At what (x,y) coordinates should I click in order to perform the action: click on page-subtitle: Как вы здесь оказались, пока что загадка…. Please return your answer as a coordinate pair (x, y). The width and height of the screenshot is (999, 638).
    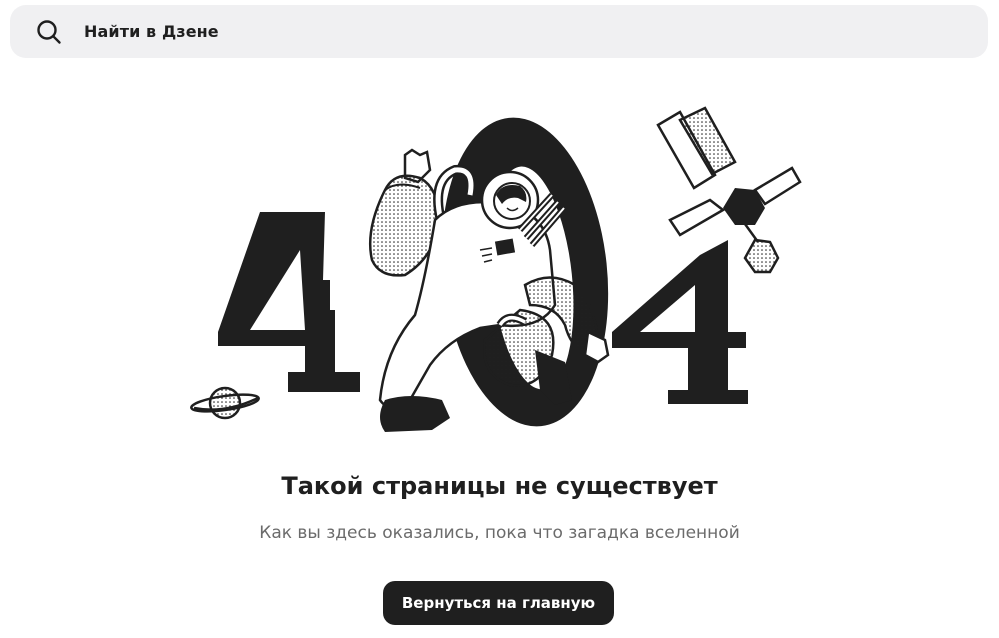
    Looking at the image, I should click on (499, 533).